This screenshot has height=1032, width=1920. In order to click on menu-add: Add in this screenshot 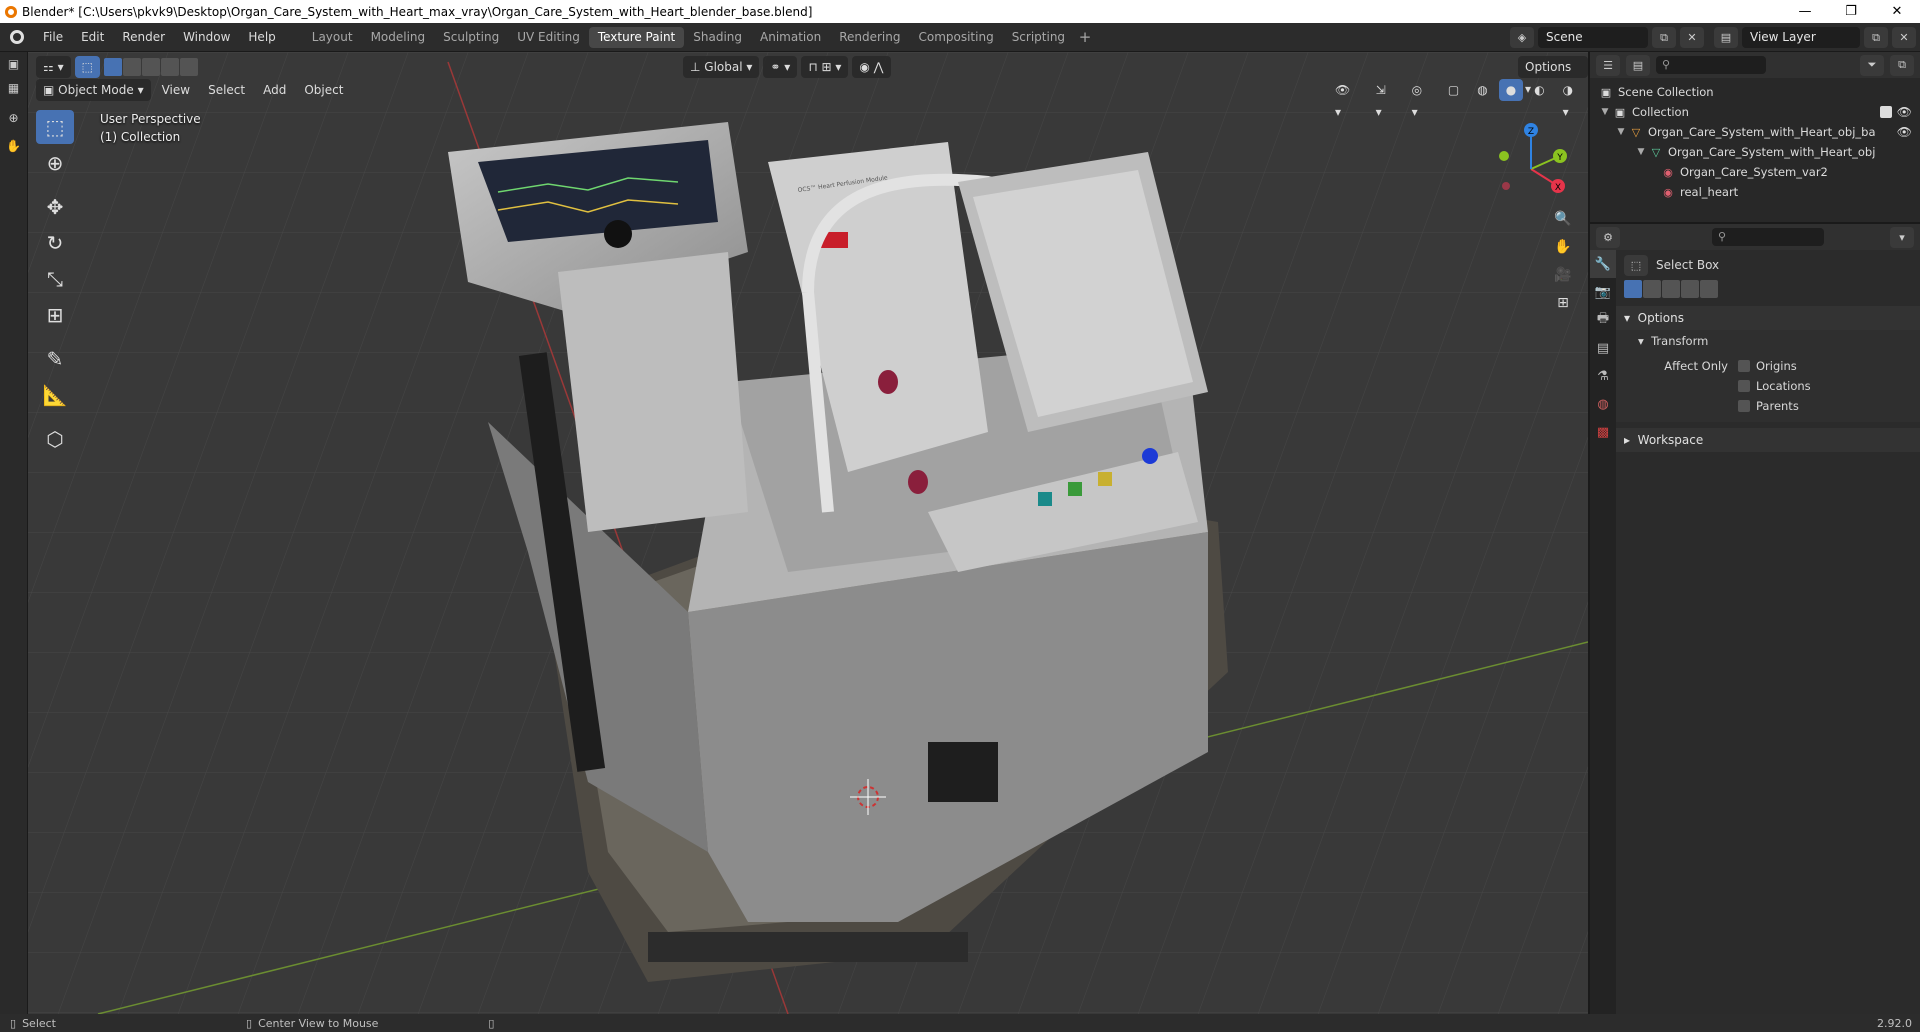, I will do `click(274, 90)`.